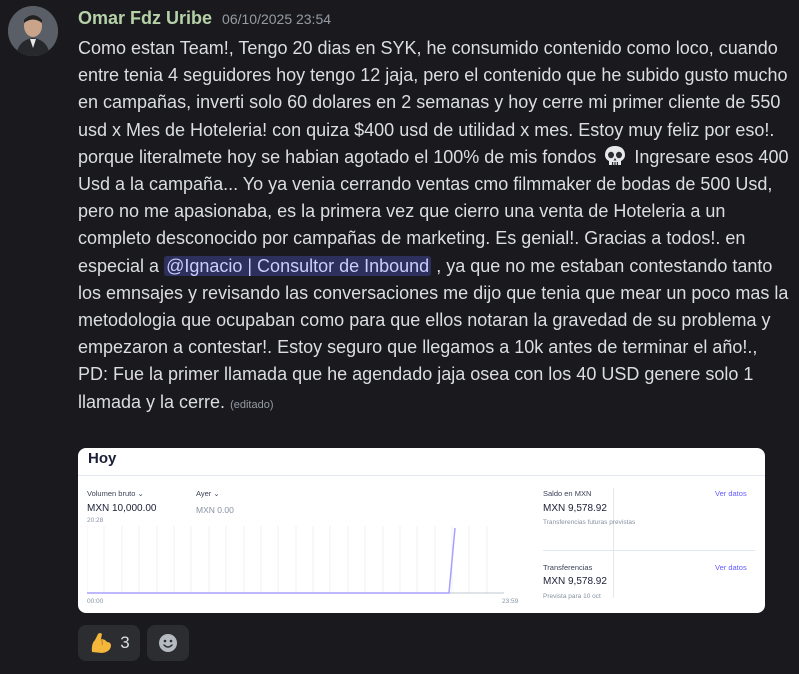 Image resolution: width=799 pixels, height=674 pixels. I want to click on balance-subtext: Transferencias futuras previstas, so click(589, 522).